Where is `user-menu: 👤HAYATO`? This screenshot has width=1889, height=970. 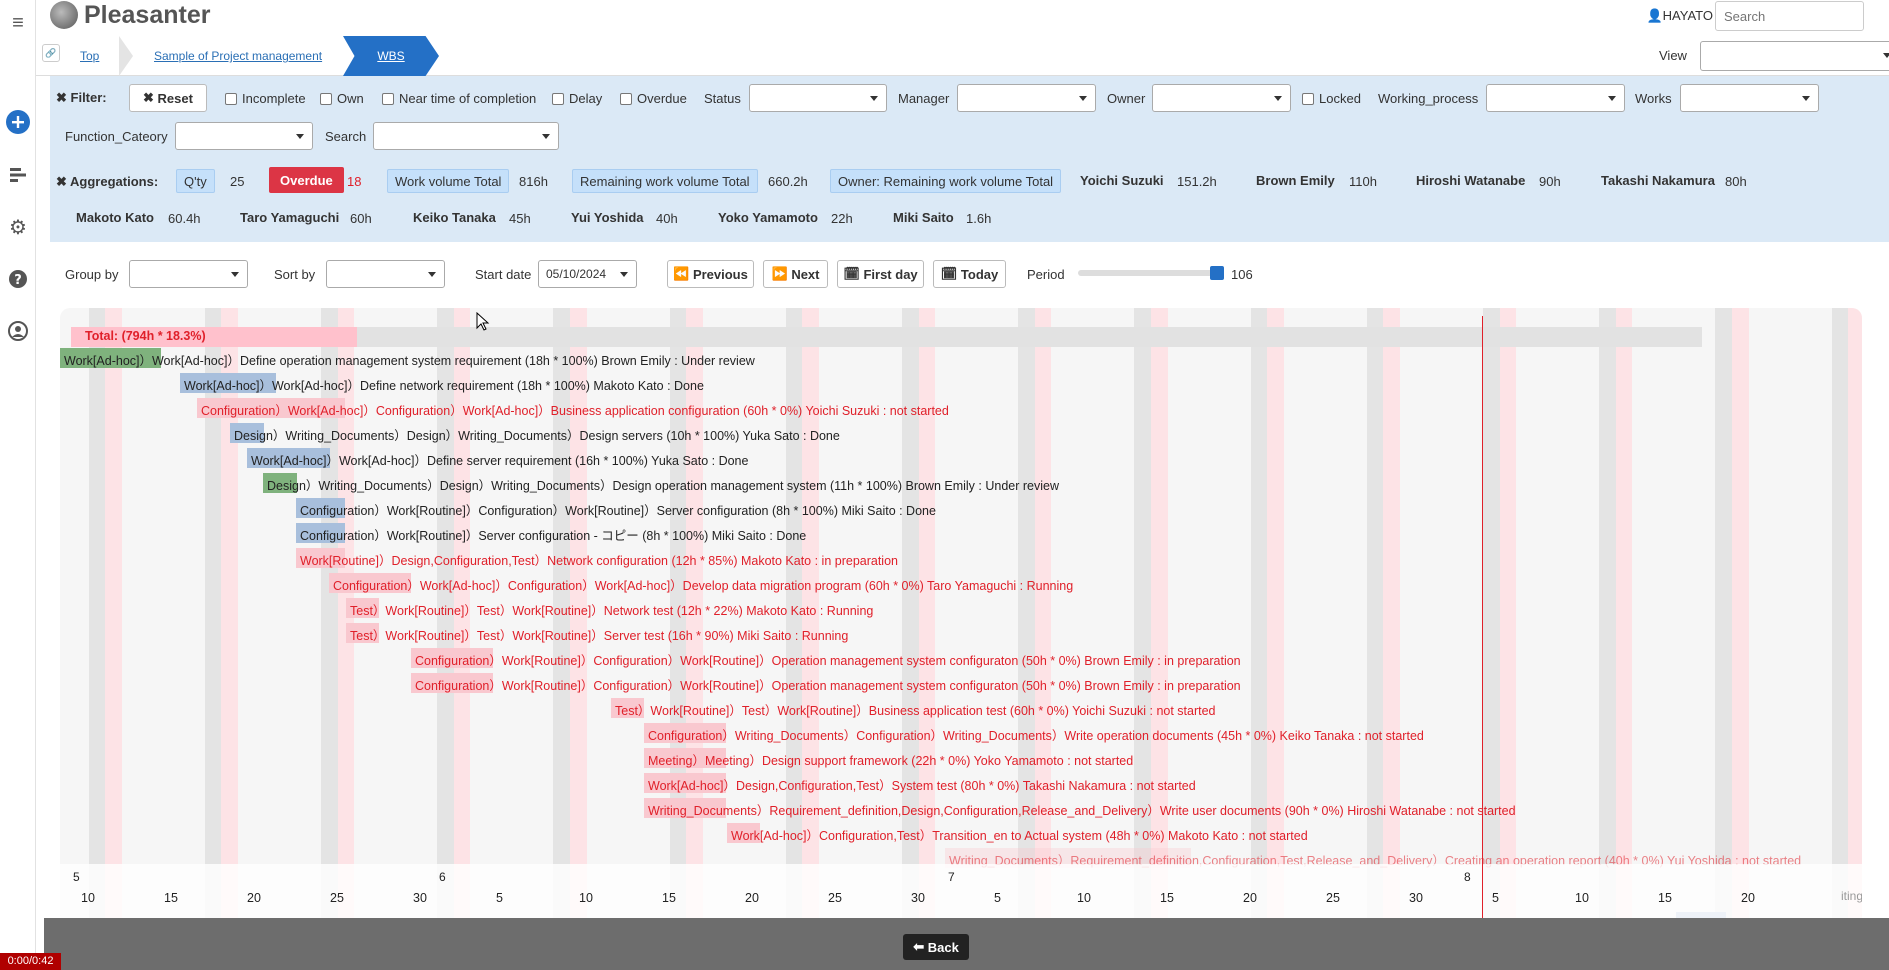 user-menu: 👤HAYATO is located at coordinates (1679, 16).